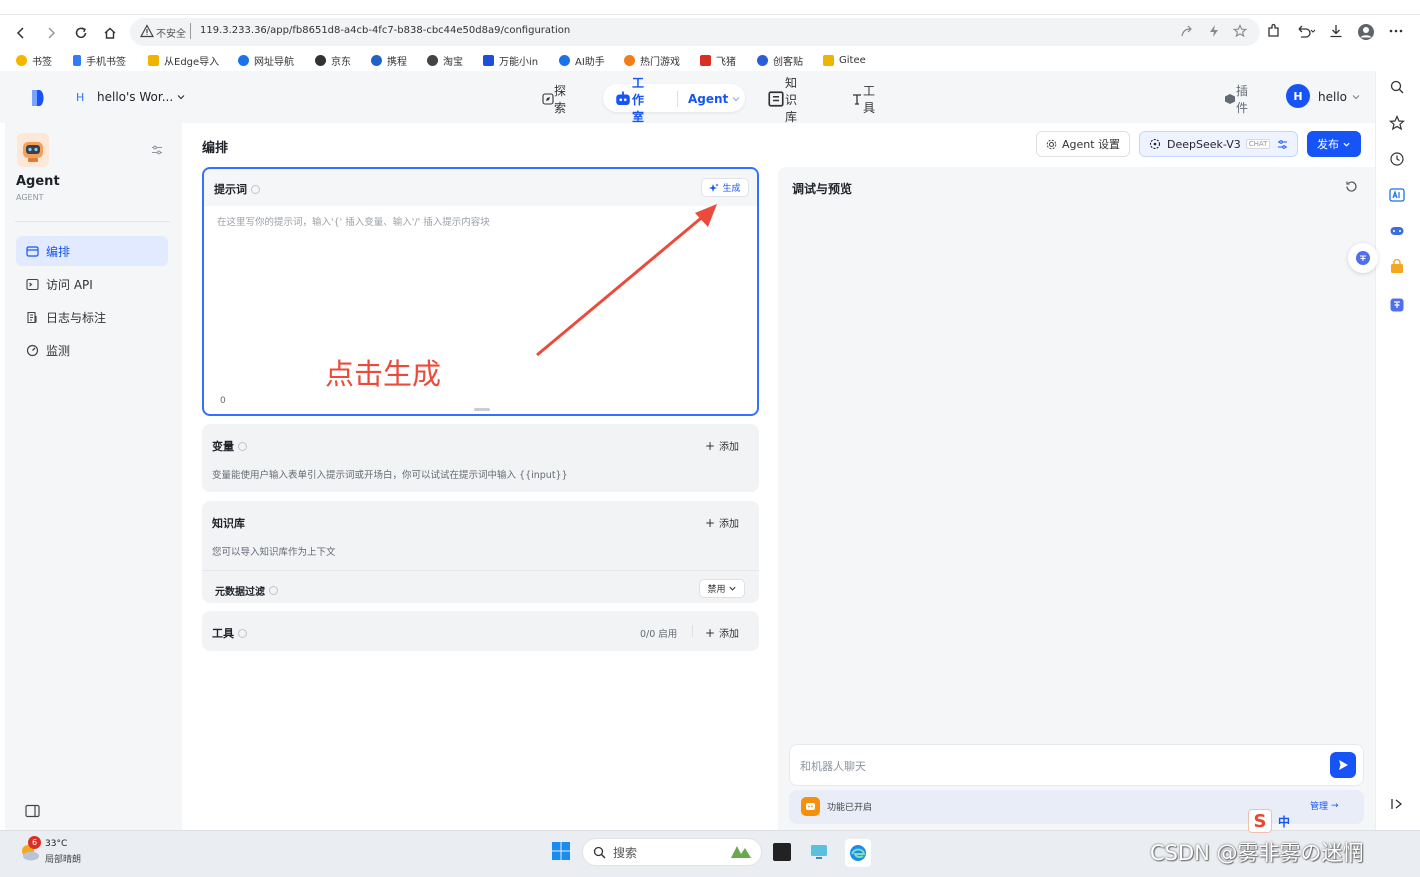 This screenshot has width=1420, height=877. I want to click on taskbar: 6 33°C 局部晴朗 搜索 S 中 CSDN @雾非雾の迷惘, so click(710, 843).